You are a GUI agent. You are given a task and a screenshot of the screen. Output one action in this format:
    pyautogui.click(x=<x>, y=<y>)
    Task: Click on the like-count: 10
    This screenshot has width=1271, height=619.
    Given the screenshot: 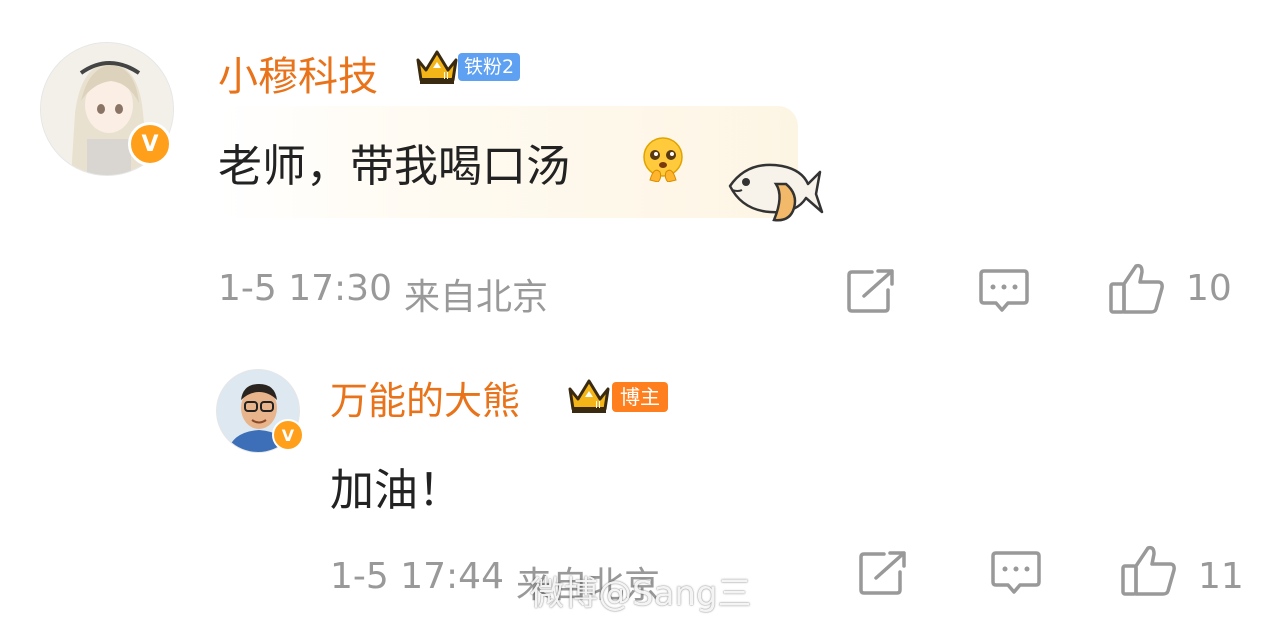 What is the action you would take?
    pyautogui.click(x=1209, y=288)
    